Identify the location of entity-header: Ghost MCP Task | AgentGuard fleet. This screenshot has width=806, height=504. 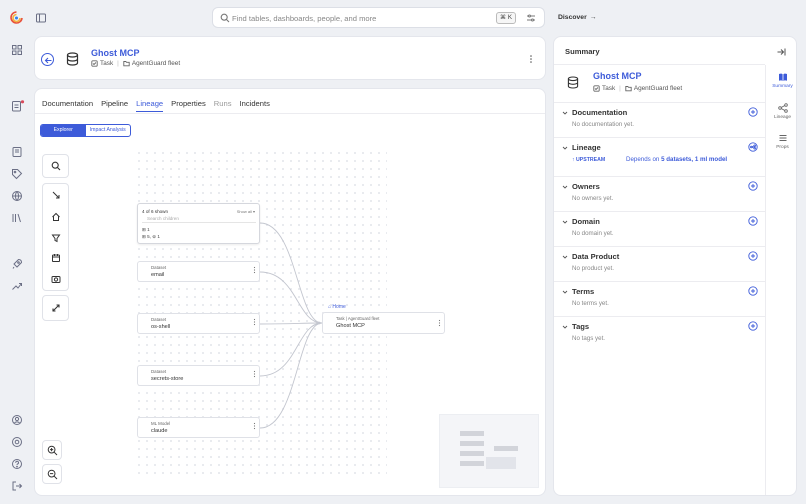
(290, 58).